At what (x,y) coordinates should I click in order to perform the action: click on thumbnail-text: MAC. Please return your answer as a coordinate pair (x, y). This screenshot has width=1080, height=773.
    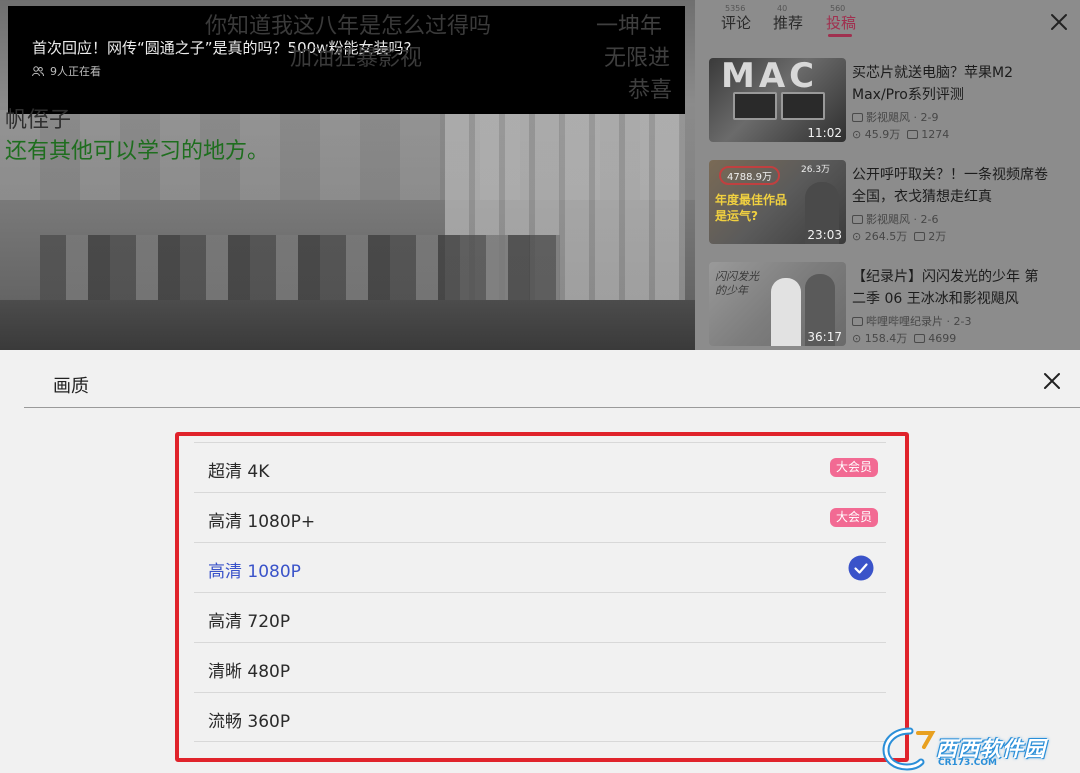
    Looking at the image, I should click on (770, 77).